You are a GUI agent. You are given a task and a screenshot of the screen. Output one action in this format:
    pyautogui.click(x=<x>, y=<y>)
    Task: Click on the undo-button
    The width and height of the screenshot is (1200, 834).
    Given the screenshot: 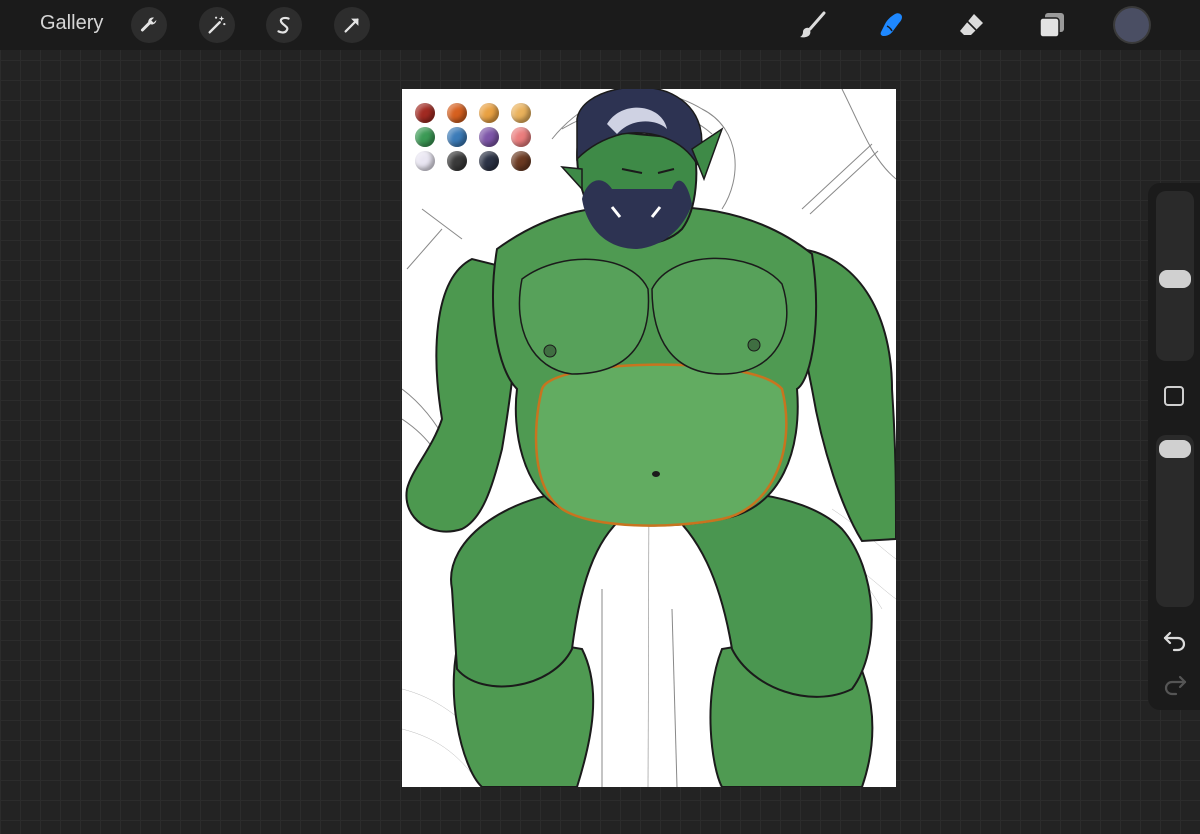 What is the action you would take?
    pyautogui.click(x=1175, y=640)
    